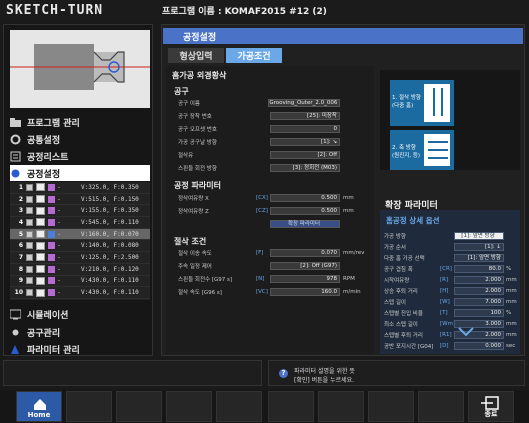 The width and height of the screenshot is (529, 423). Describe the element at coordinates (270, 154) in the screenshot. I see `field-coolant: 절삭유 [2]: Off` at that location.